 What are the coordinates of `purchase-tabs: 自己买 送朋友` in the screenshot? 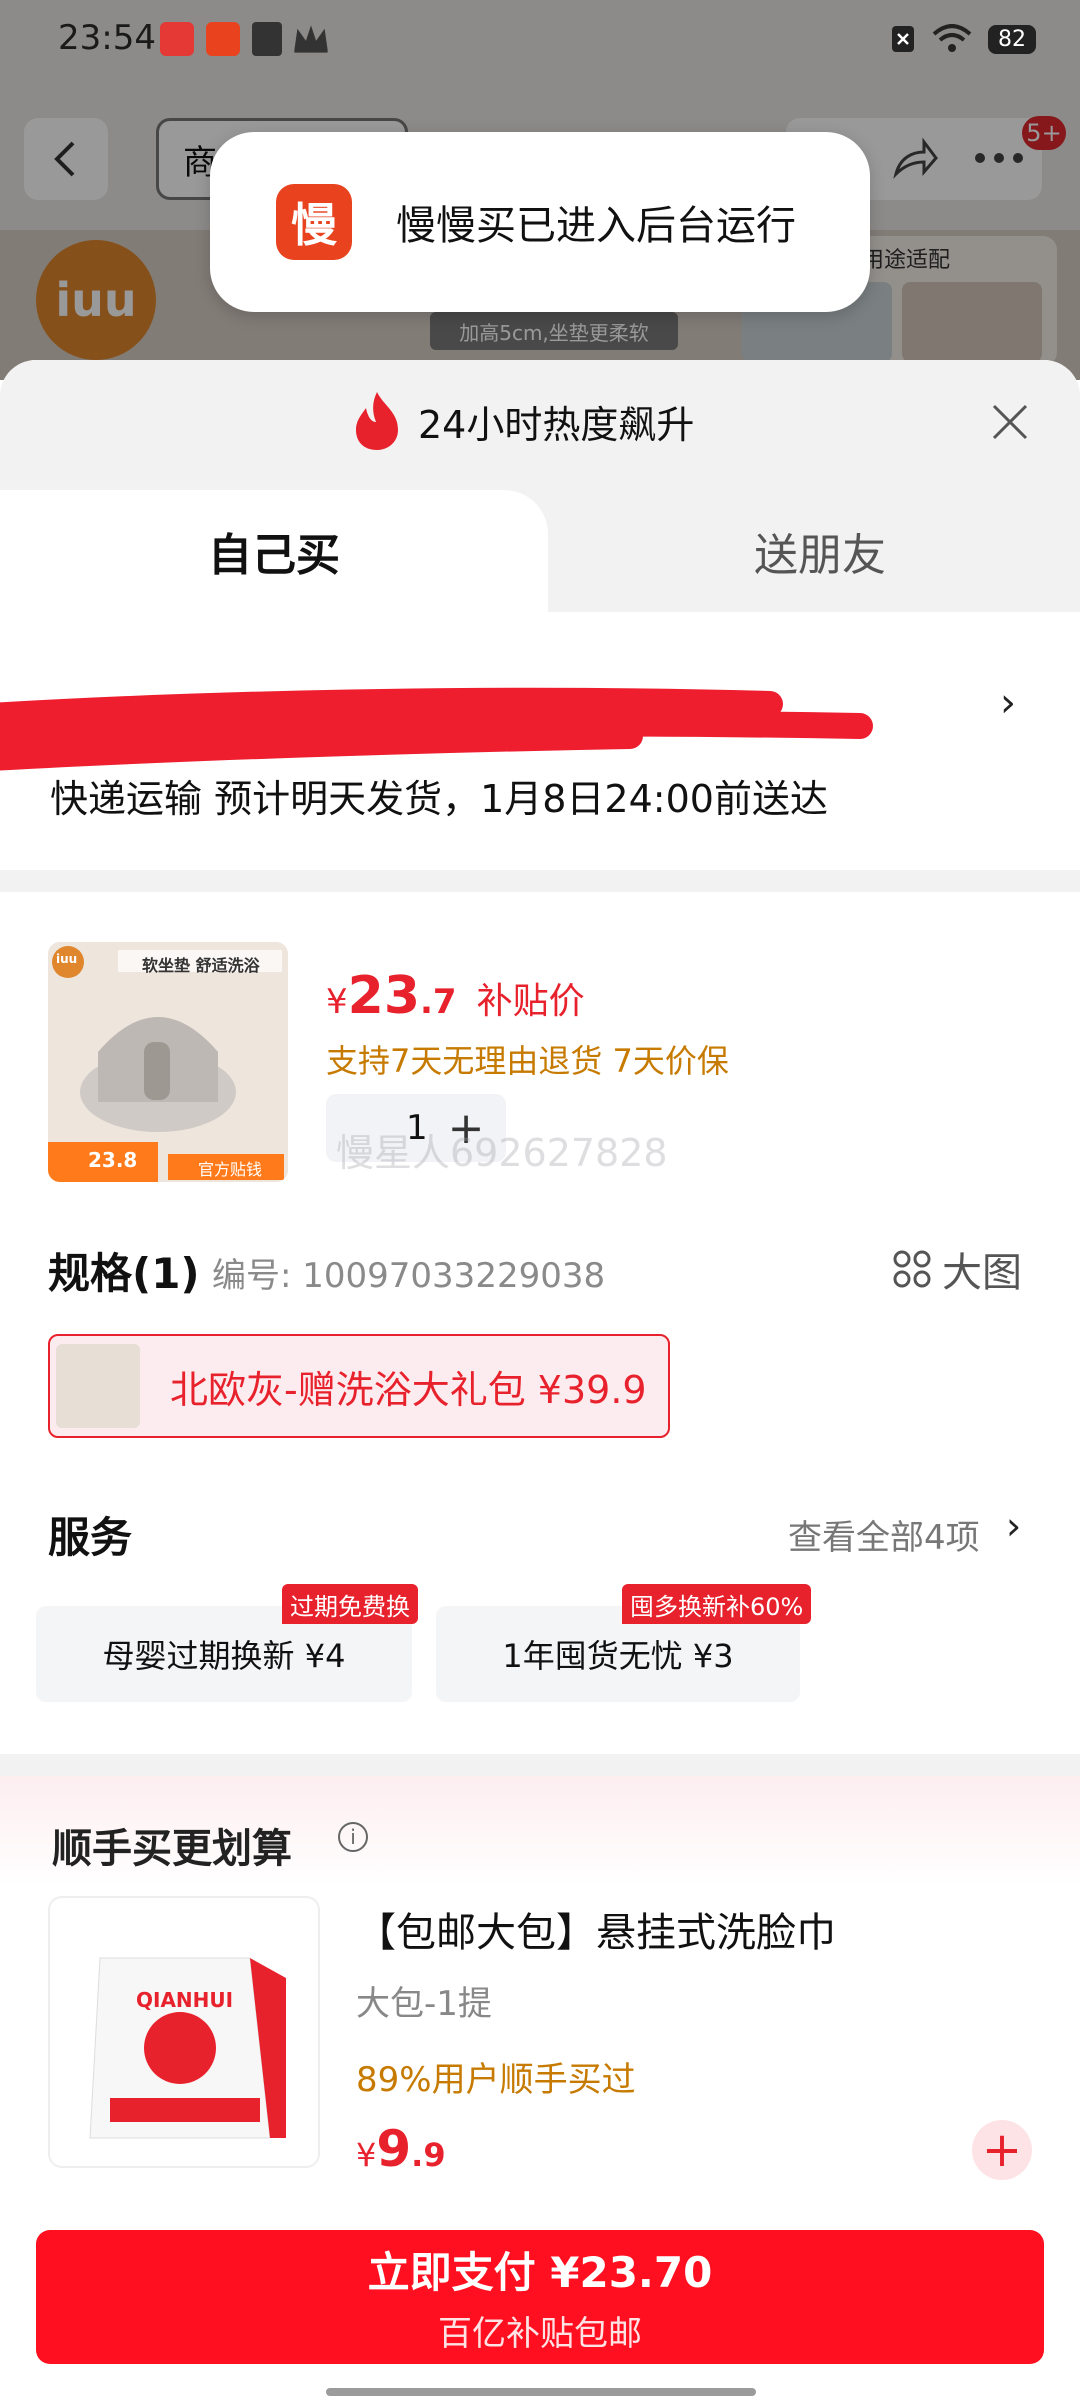 It's located at (540, 551).